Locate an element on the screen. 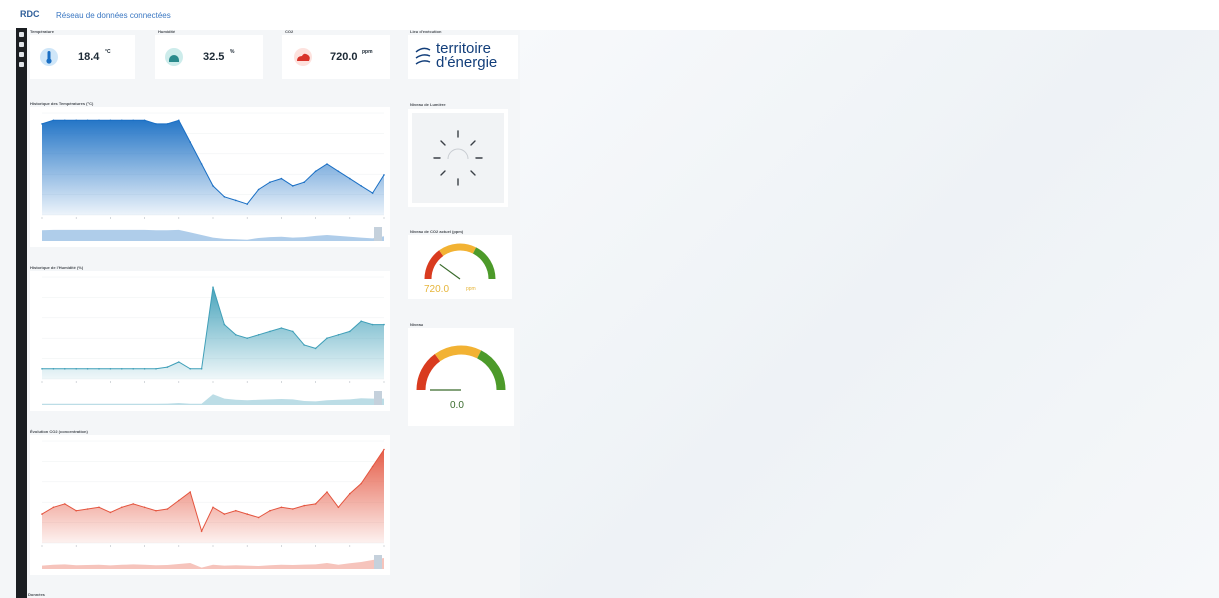 The image size is (1219, 598). app-title: Réseau de données connectées is located at coordinates (113, 15).